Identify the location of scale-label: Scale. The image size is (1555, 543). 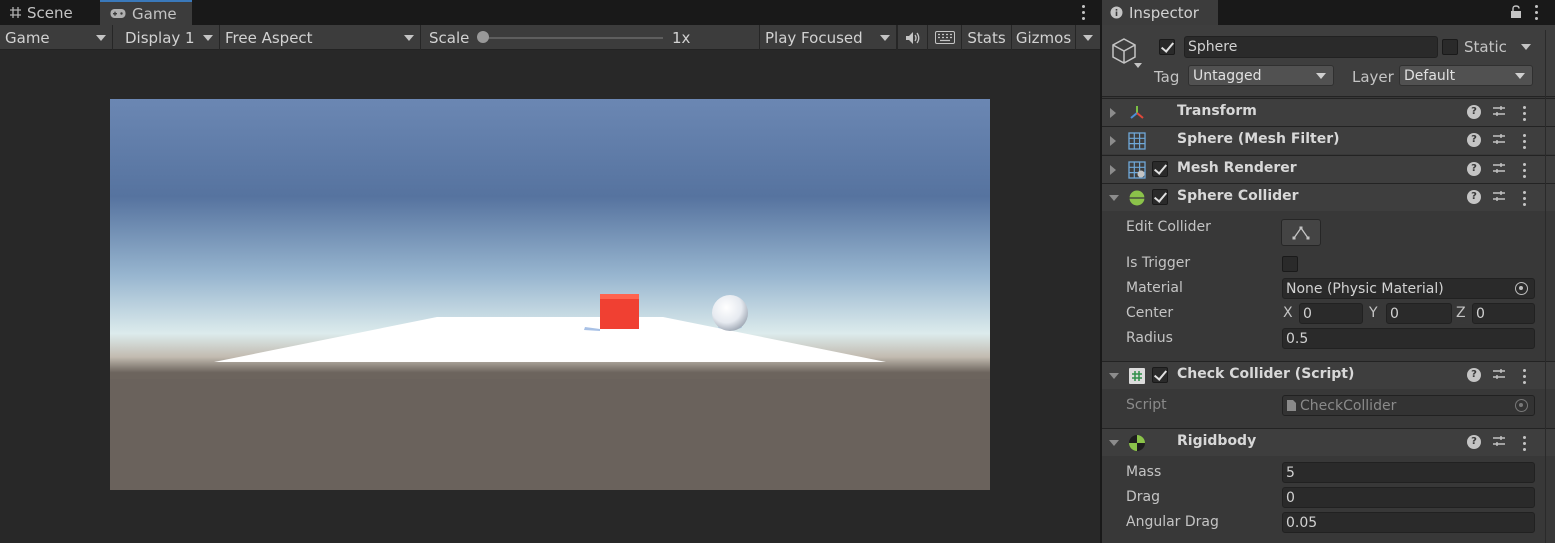
(449, 37).